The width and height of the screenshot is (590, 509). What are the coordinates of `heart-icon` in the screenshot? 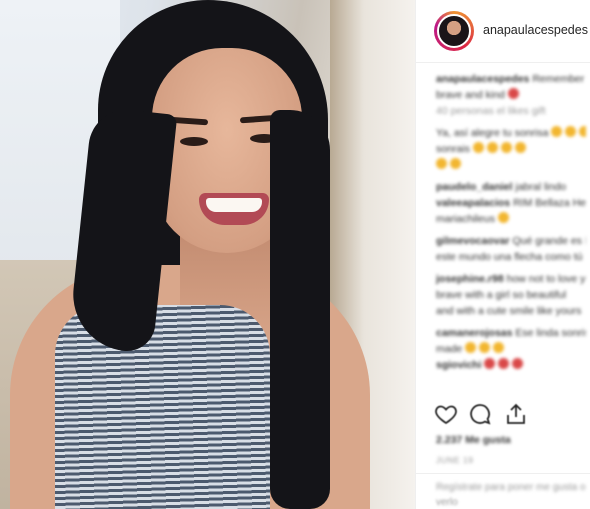 It's located at (446, 414).